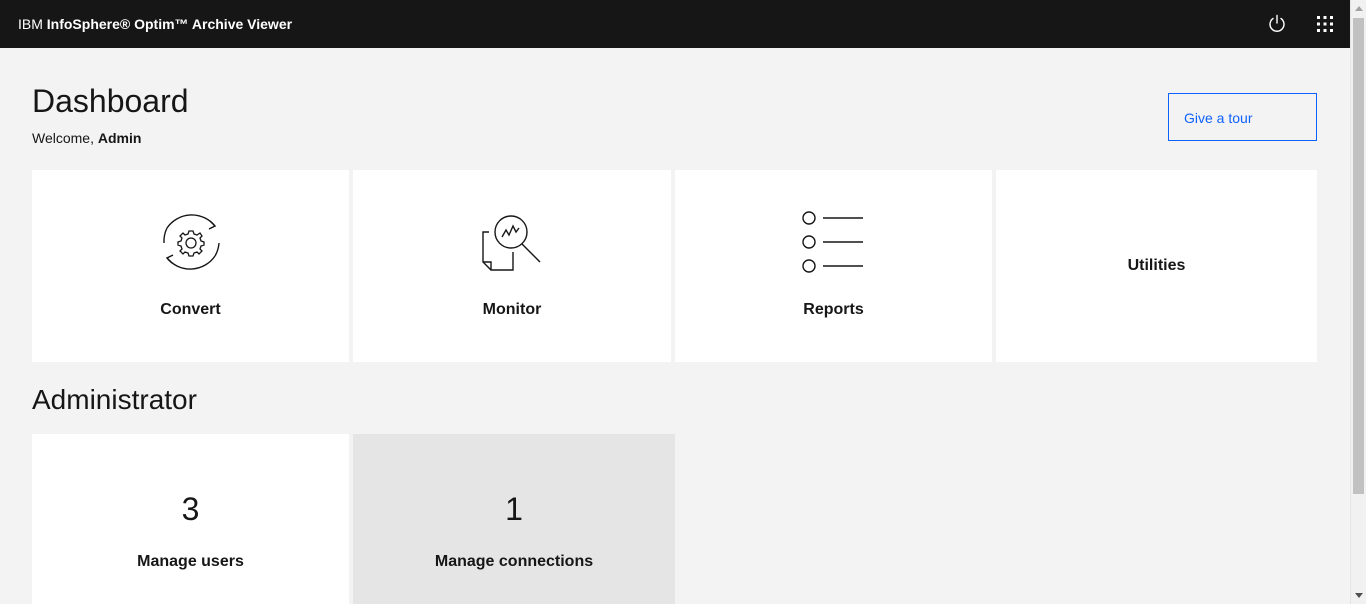  Describe the element at coordinates (191, 242) in the screenshot. I see `convert-gear-cycle-icon` at that location.